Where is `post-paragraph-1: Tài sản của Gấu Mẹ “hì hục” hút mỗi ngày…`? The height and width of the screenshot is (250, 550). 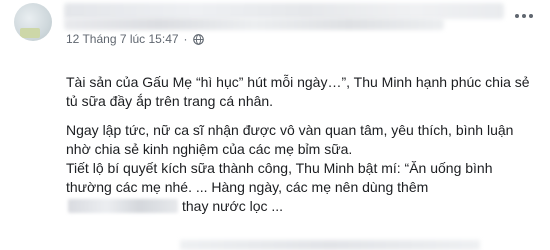
post-paragraph-1: Tài sản của Gấu Mẹ “hì hục” hút mỗi ngày… is located at coordinates (298, 91).